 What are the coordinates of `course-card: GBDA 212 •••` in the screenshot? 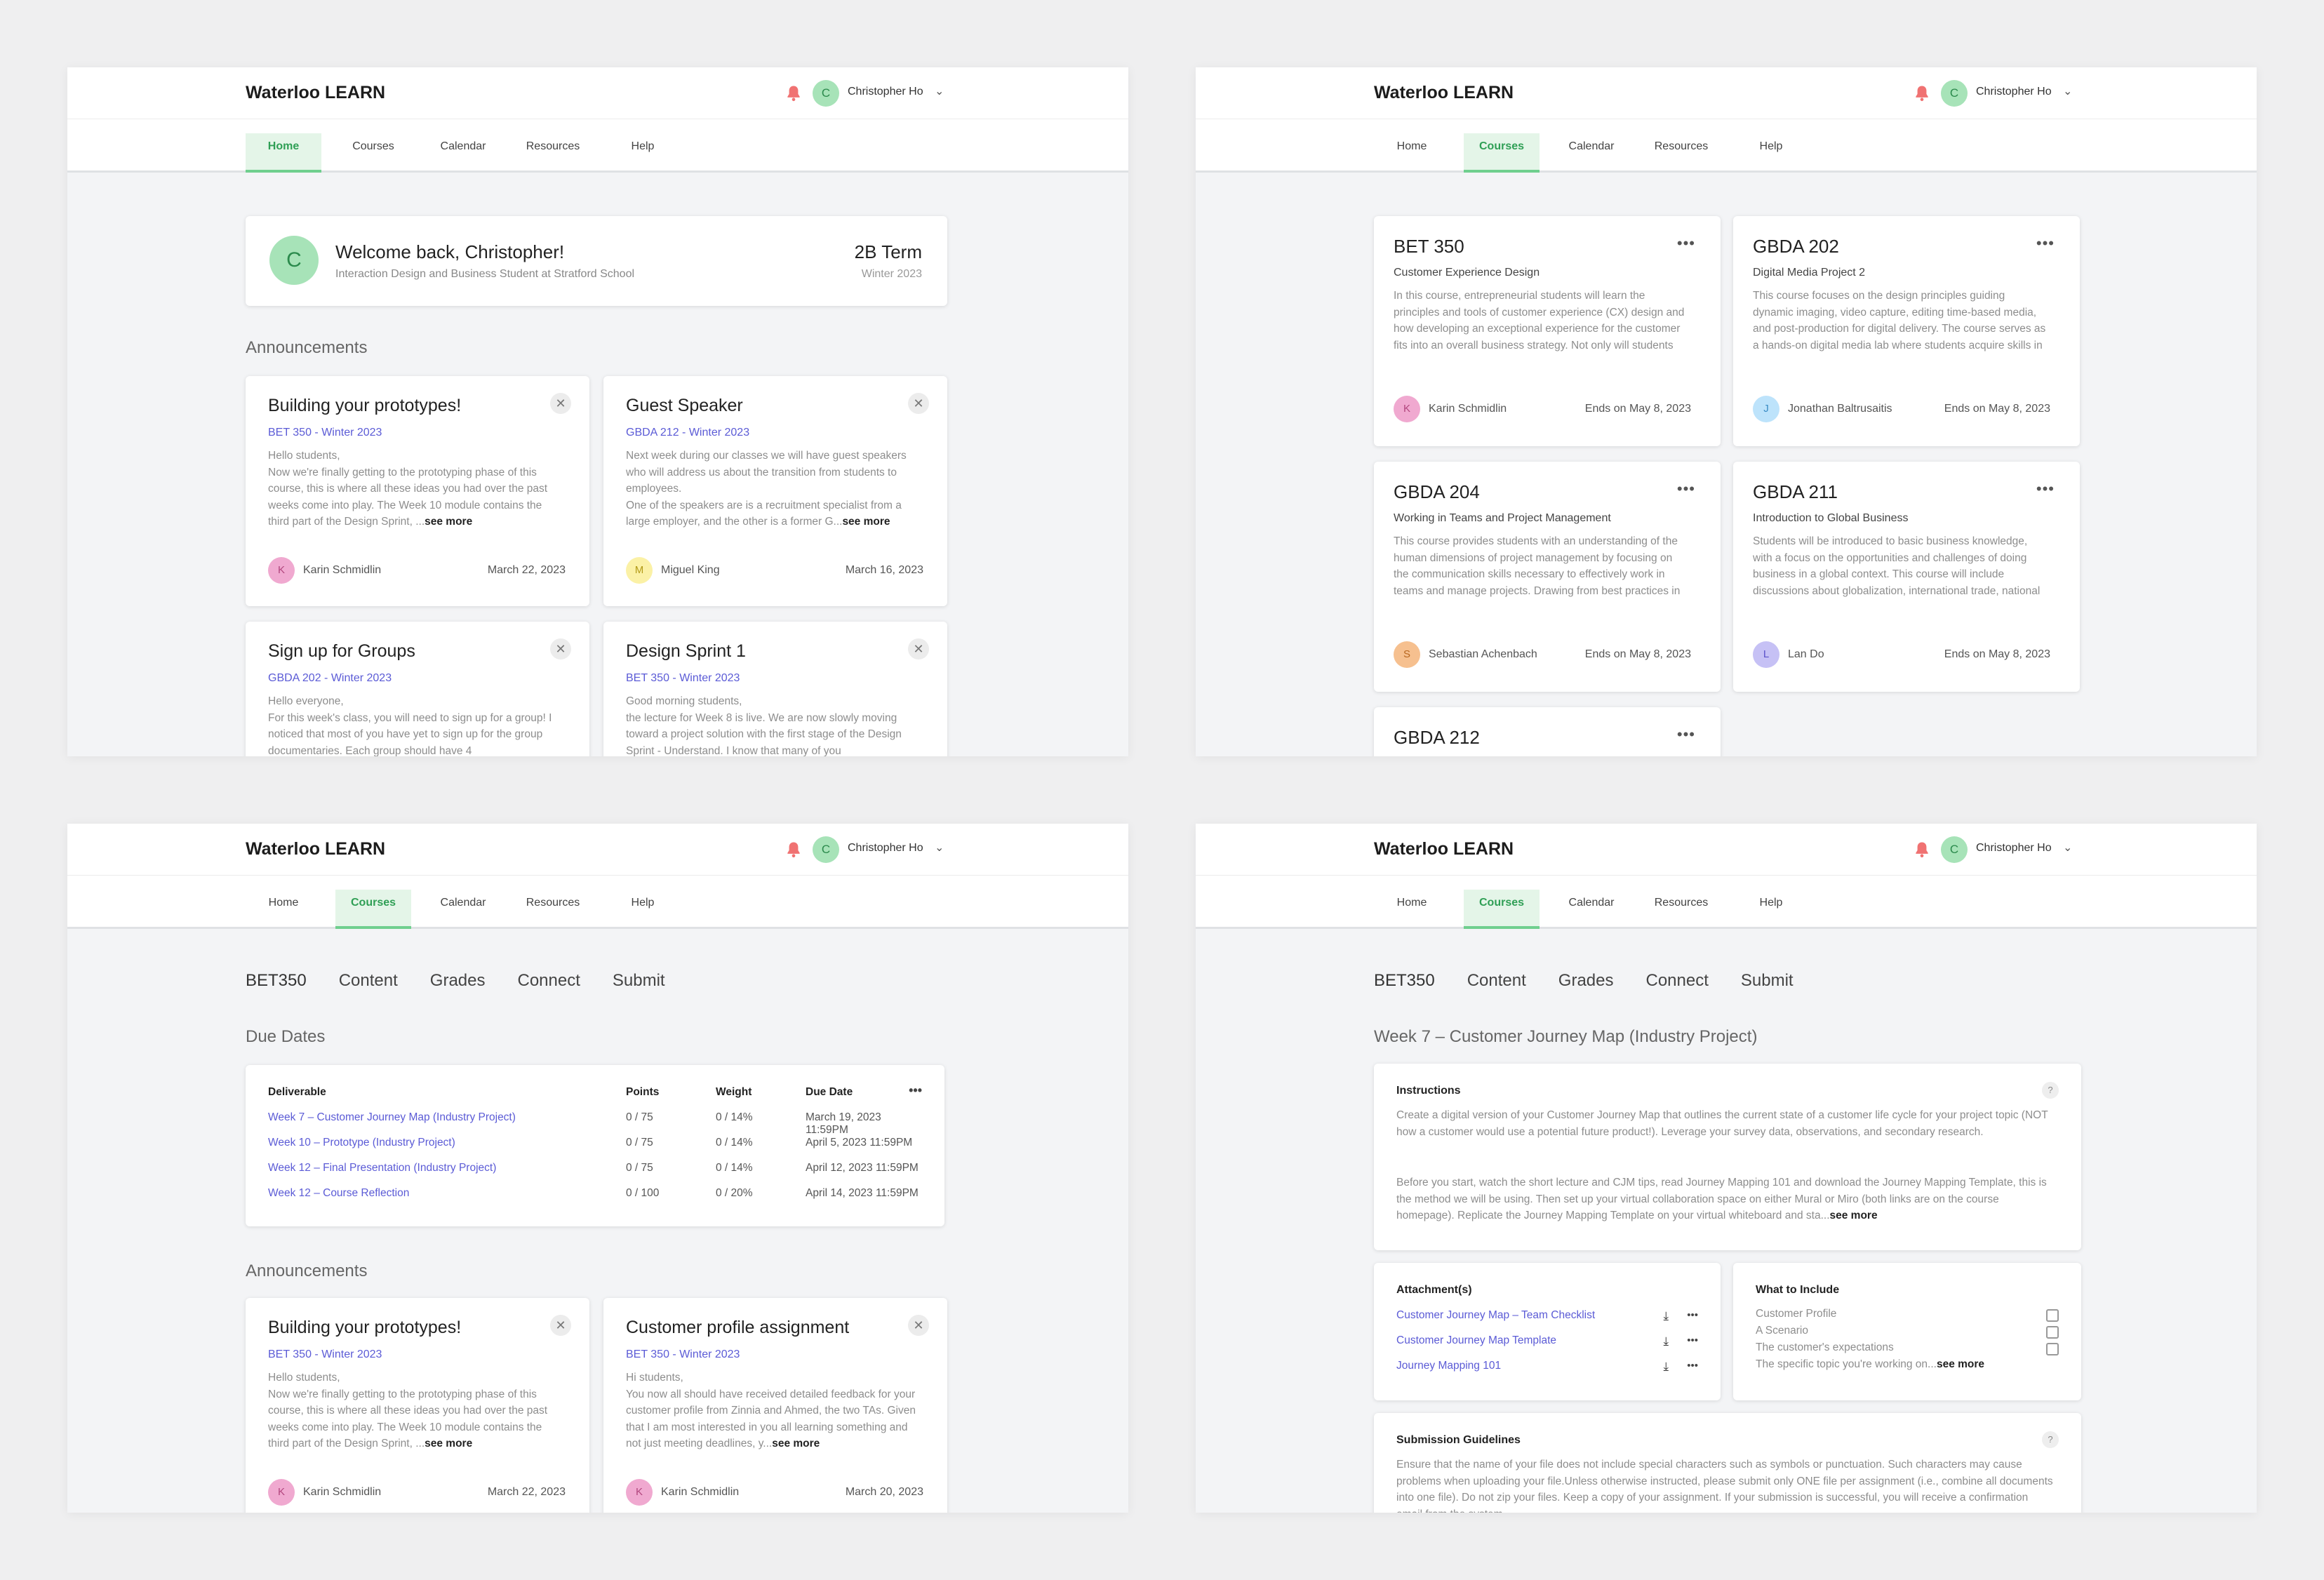 It's located at (1547, 731).